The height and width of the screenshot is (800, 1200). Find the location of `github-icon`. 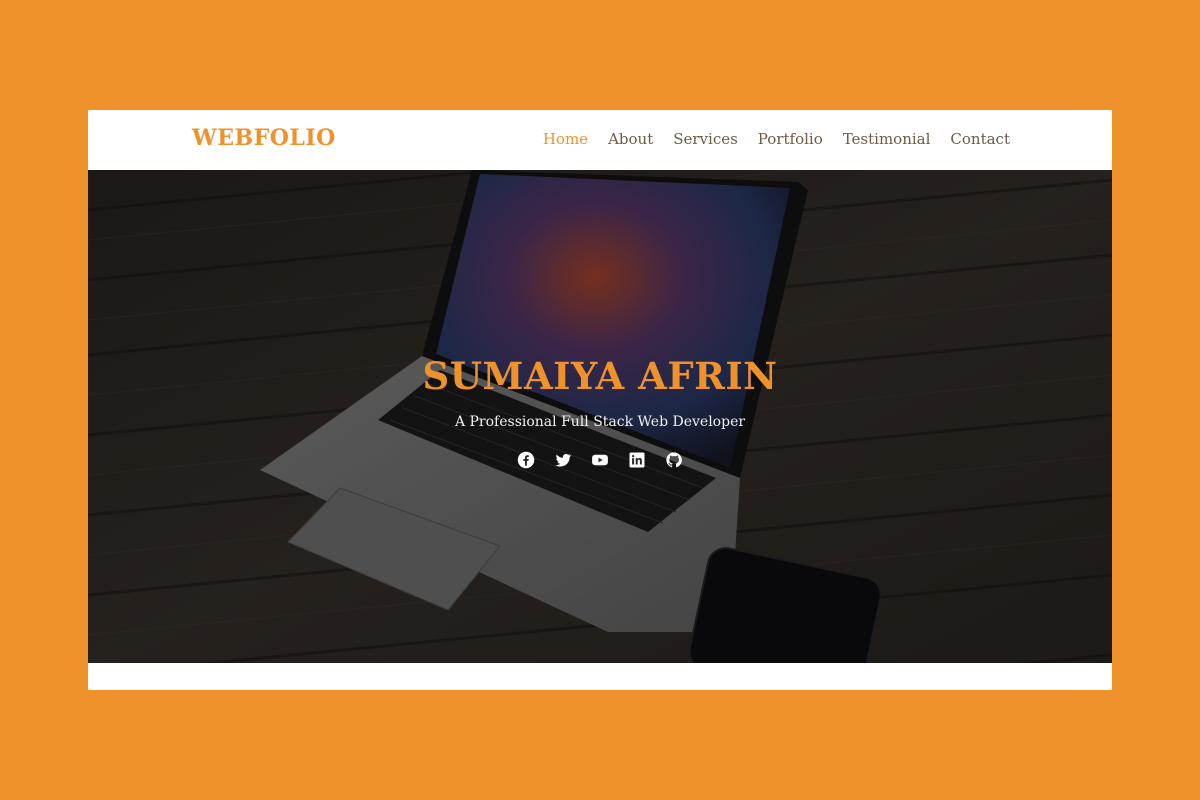

github-icon is located at coordinates (674, 460).